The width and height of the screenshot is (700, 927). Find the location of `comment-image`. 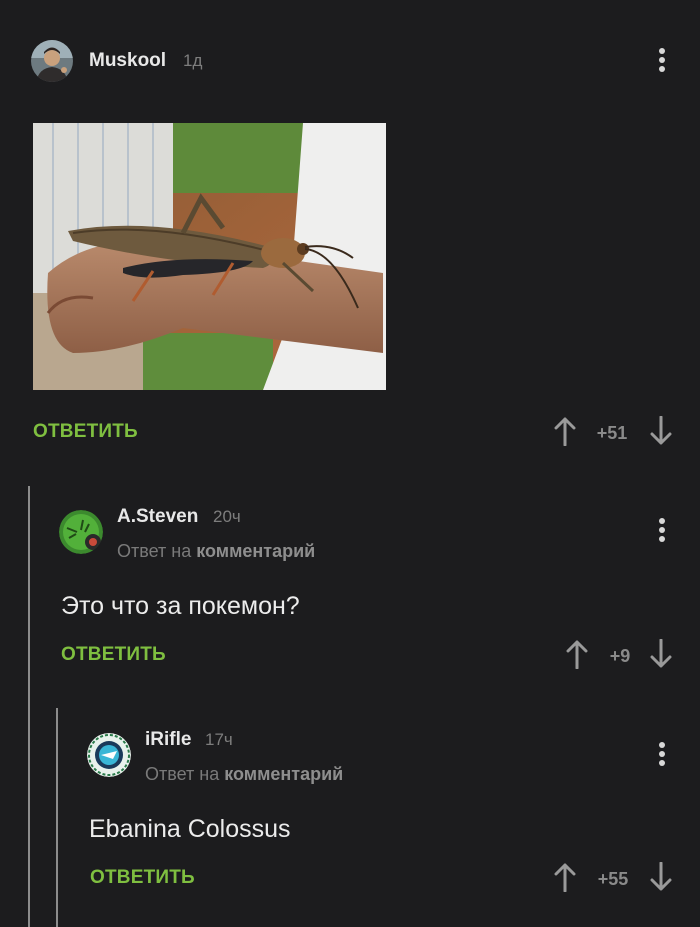

comment-image is located at coordinates (209, 256).